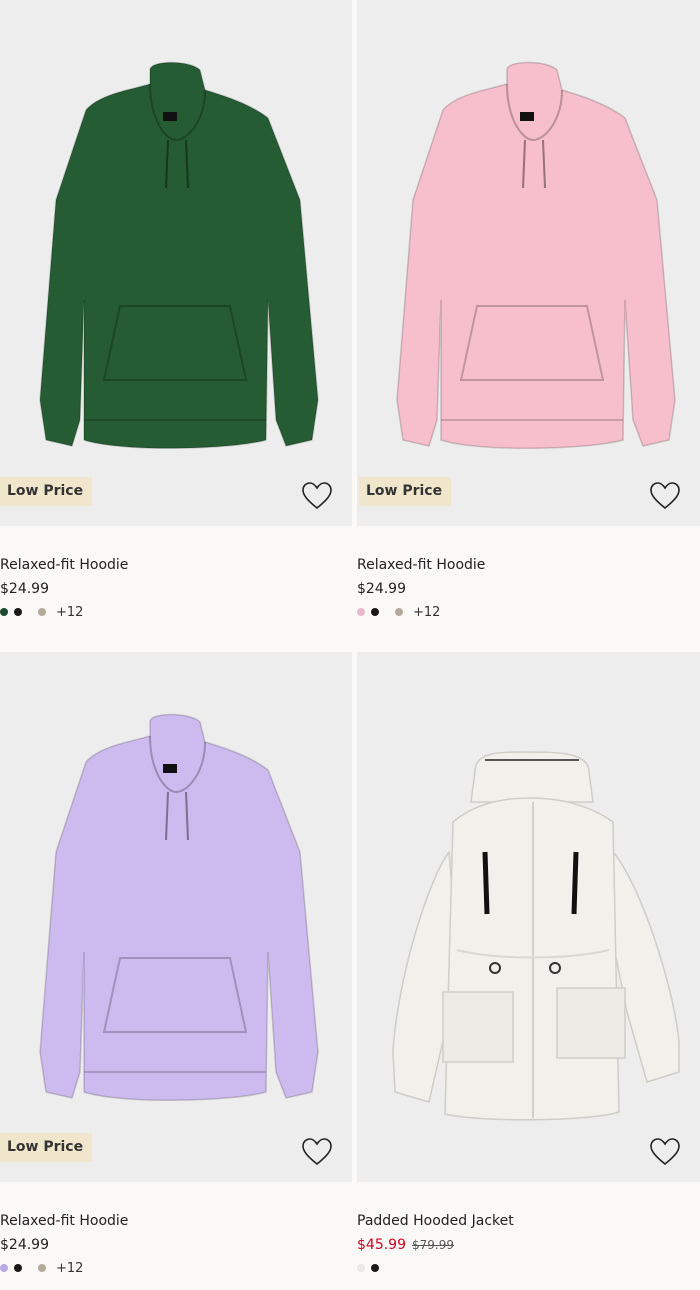  I want to click on sale-price: $45.99, so click(381, 1245).